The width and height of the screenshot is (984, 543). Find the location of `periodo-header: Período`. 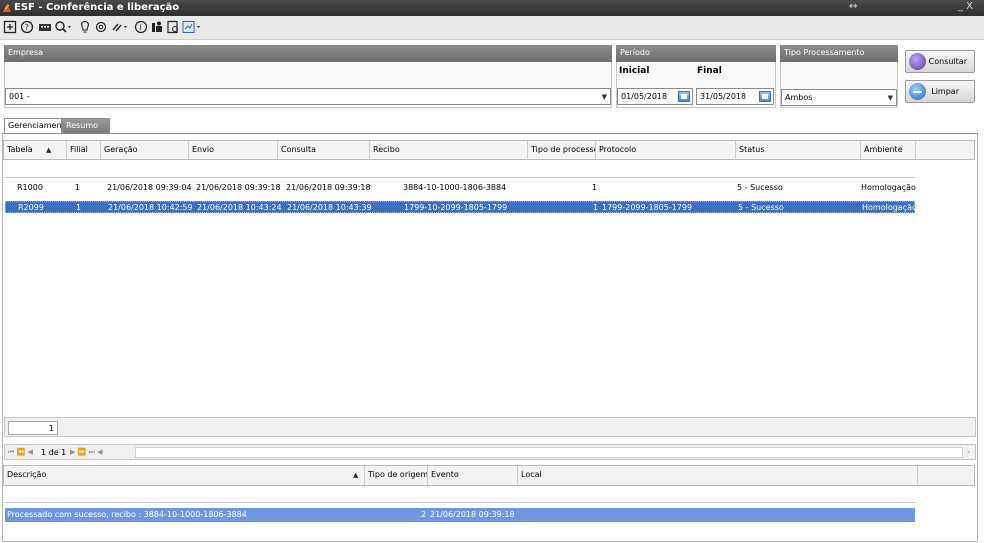

periodo-header: Período is located at coordinates (696, 53).